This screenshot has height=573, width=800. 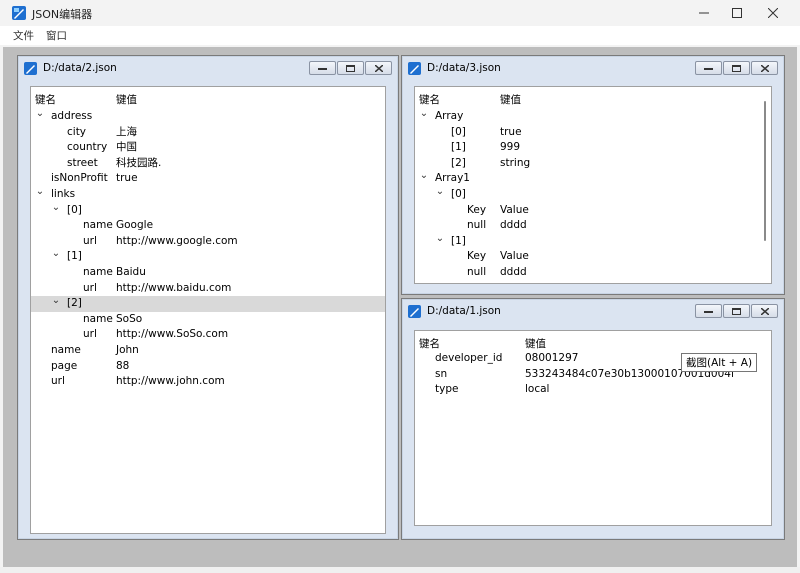 What do you see at coordinates (513, 225) in the screenshot?
I see `tree-row-value: dddd` at bounding box center [513, 225].